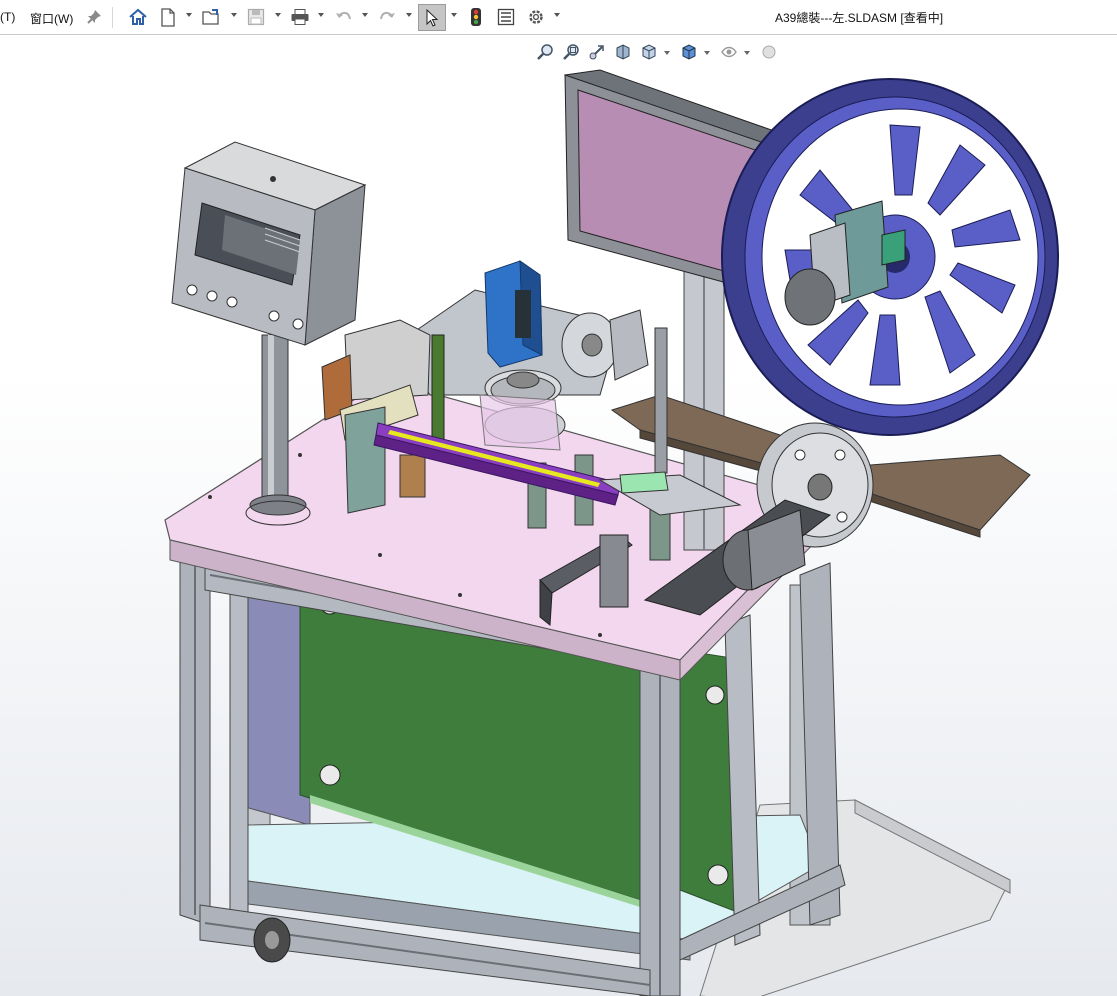 This screenshot has height=996, width=1117. Describe the element at coordinates (344, 17) in the screenshot. I see `undo-icon` at that location.